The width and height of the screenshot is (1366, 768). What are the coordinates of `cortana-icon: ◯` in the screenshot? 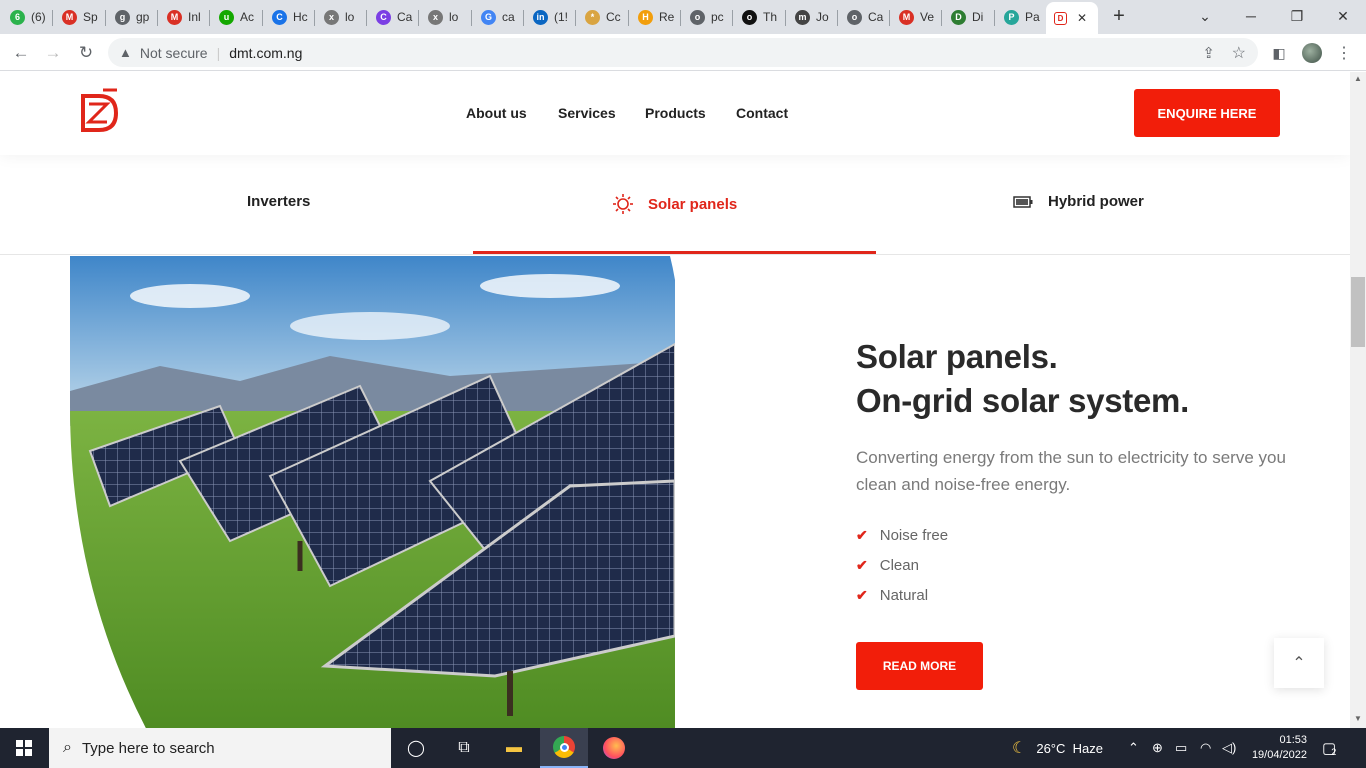 It's located at (416, 748).